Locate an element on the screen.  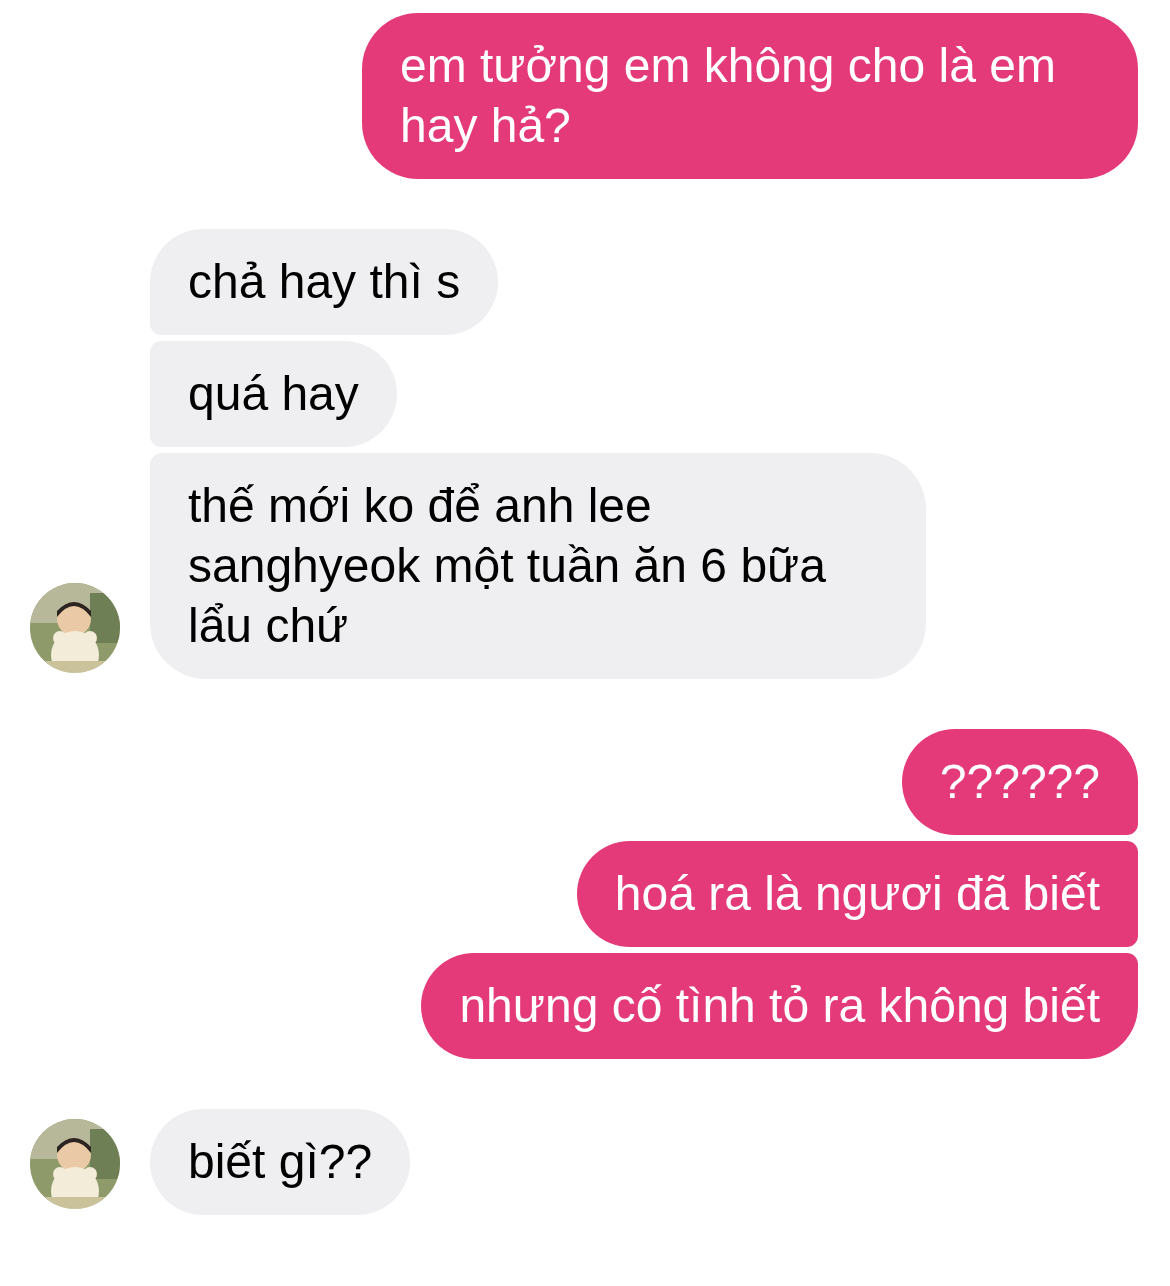
message-bubble: quá hay is located at coordinates (273, 394).